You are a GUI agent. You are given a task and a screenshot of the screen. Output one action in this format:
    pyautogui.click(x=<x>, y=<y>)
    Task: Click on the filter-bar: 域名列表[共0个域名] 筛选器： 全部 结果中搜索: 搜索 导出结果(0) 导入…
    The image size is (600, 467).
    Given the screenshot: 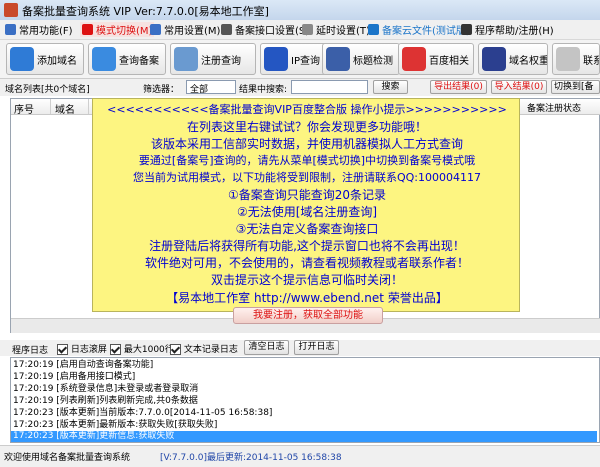 What is the action you would take?
    pyautogui.click(x=300, y=87)
    